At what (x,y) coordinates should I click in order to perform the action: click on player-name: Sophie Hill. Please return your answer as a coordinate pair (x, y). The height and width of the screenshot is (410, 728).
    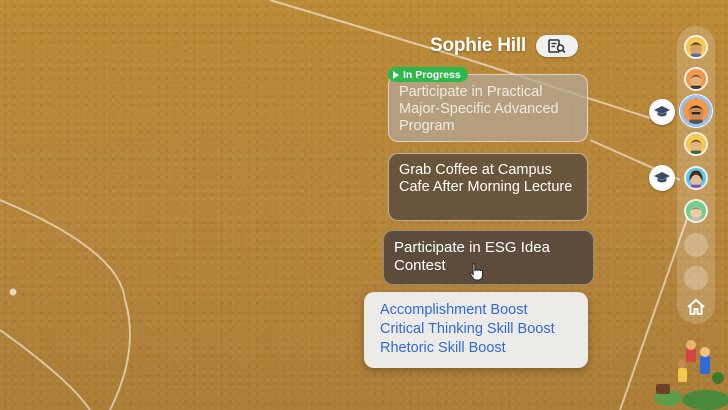
    Looking at the image, I should click on (478, 45).